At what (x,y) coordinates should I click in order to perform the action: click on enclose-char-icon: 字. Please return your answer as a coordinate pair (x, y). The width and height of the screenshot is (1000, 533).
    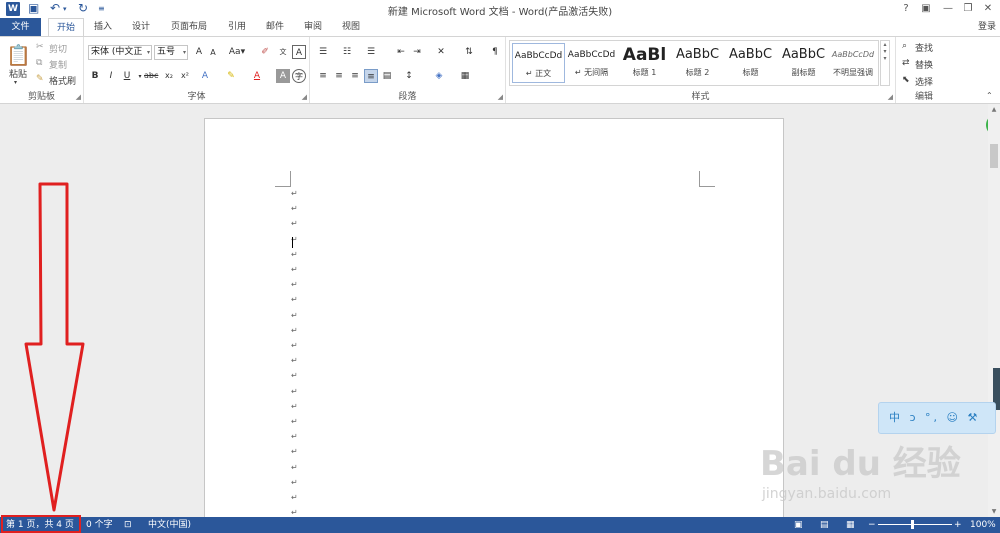
    Looking at the image, I should click on (299, 76).